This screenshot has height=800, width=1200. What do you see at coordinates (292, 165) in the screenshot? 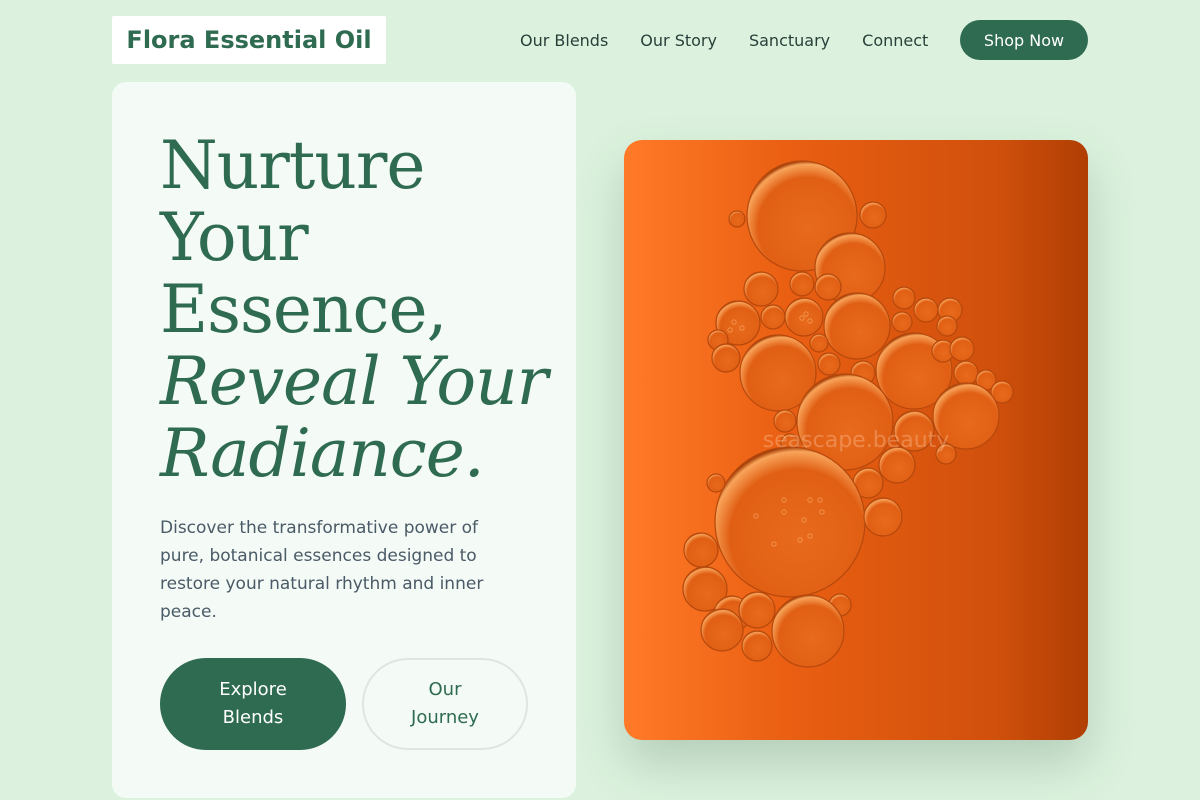
I see `headline-line: Nurture` at bounding box center [292, 165].